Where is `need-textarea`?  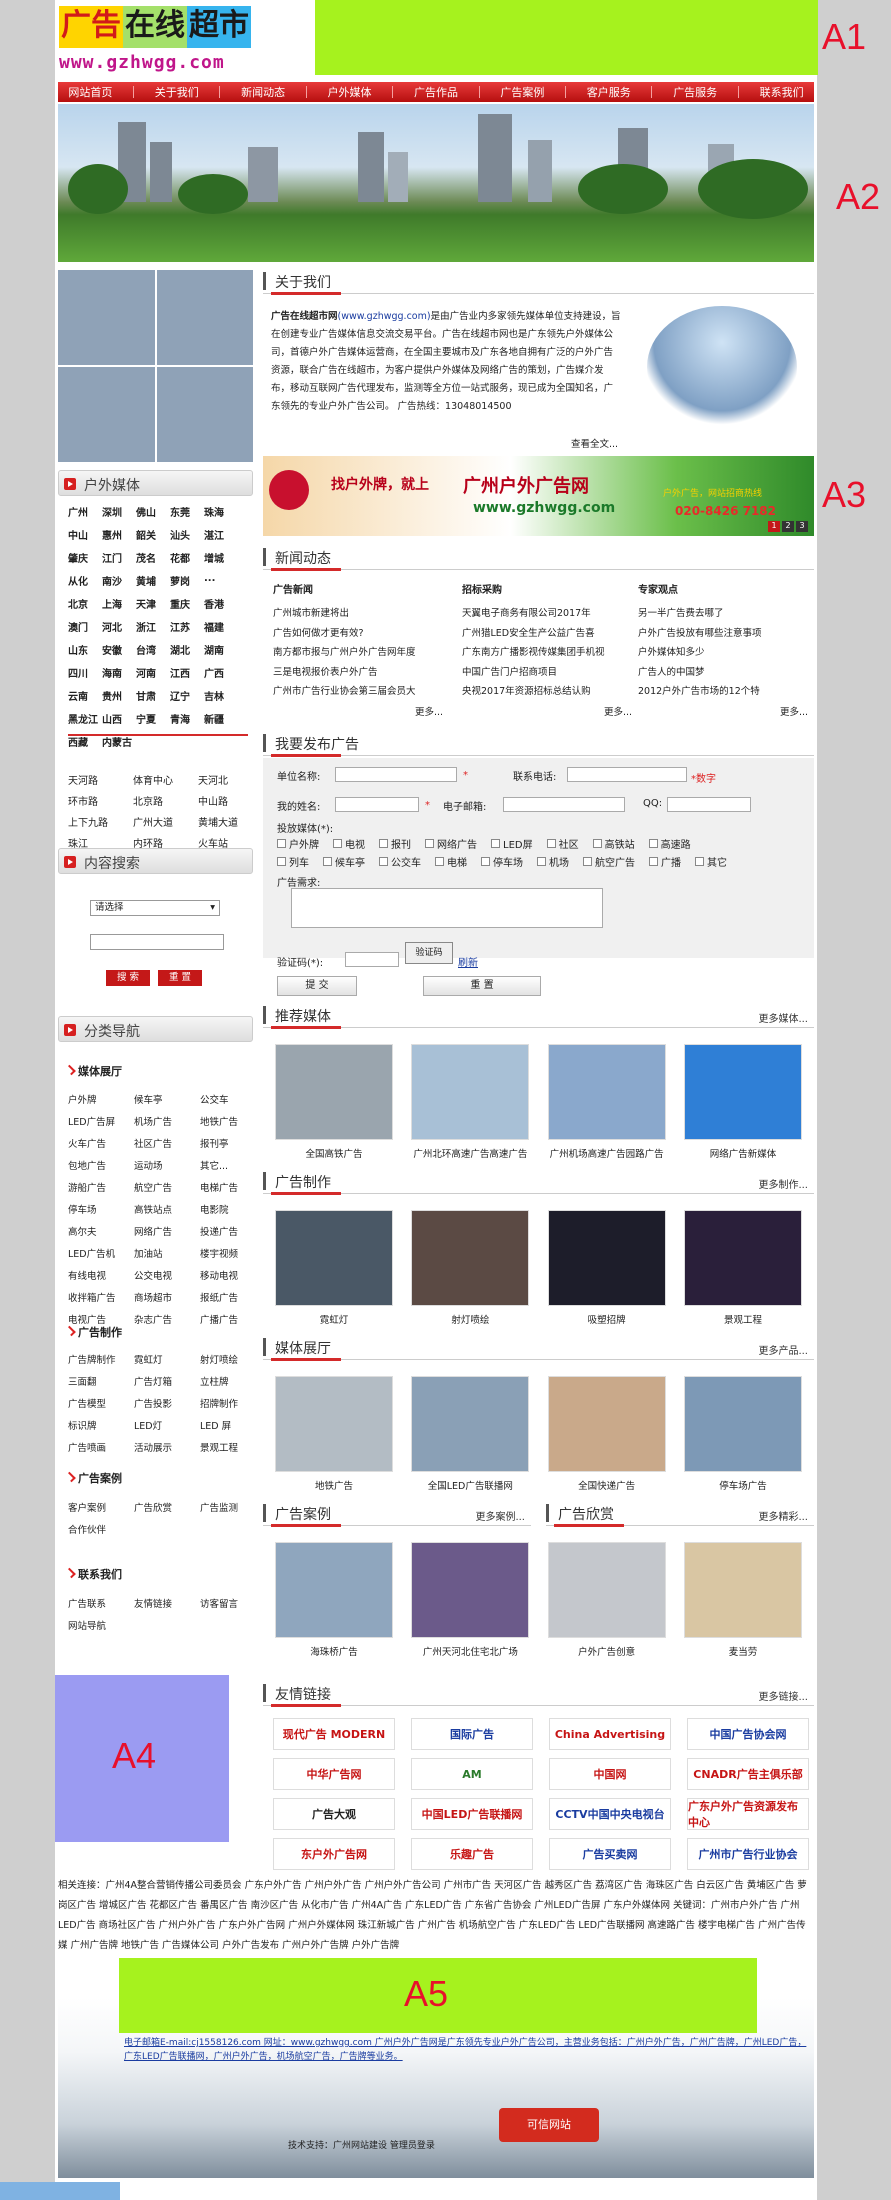
need-textarea is located at coordinates (447, 908).